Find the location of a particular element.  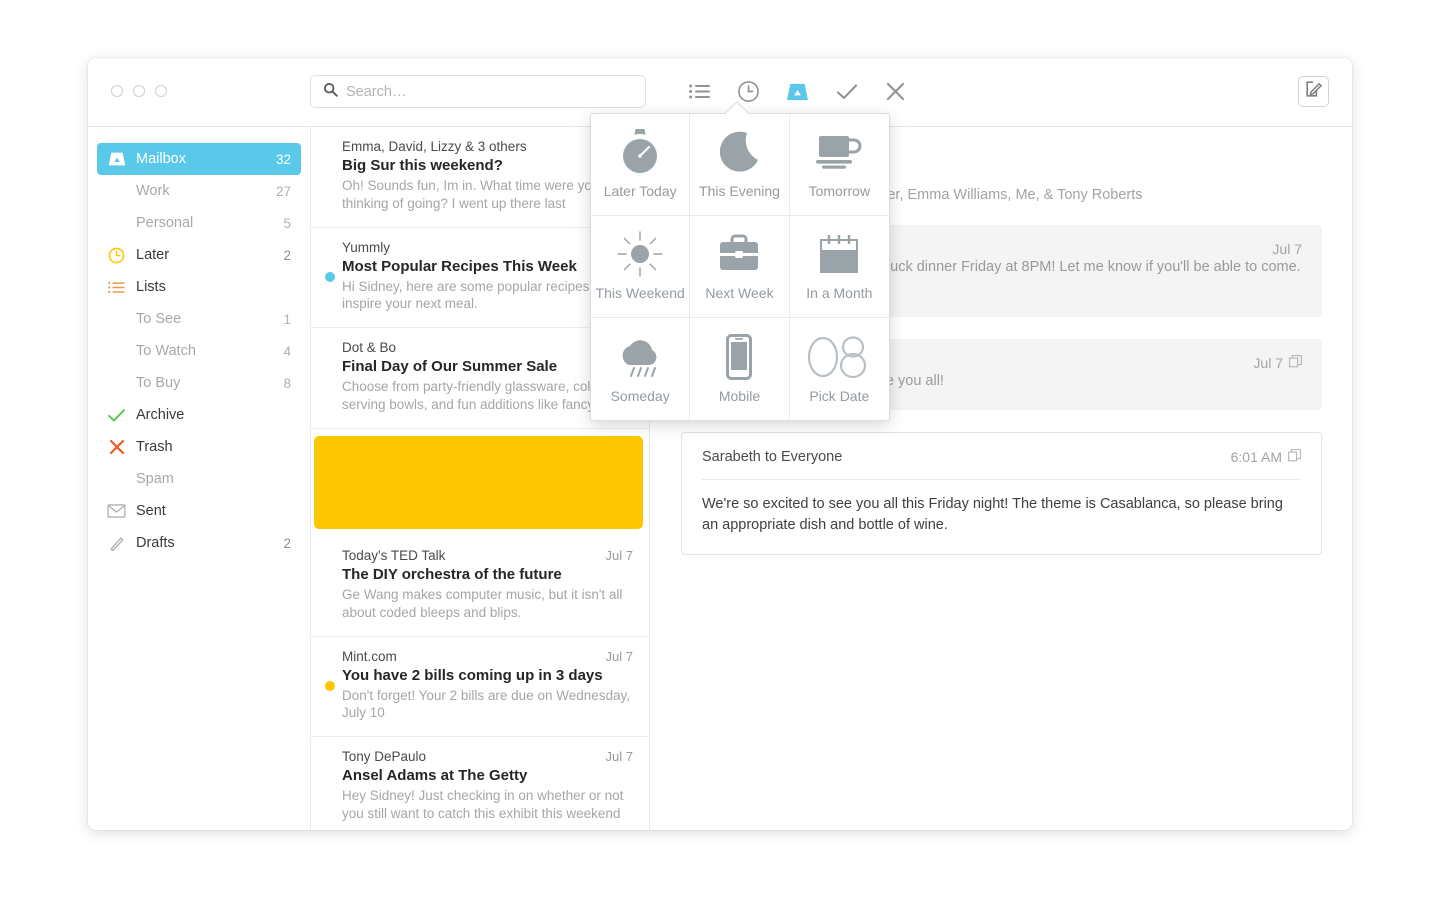

briefcase-icon is located at coordinates (739, 254).